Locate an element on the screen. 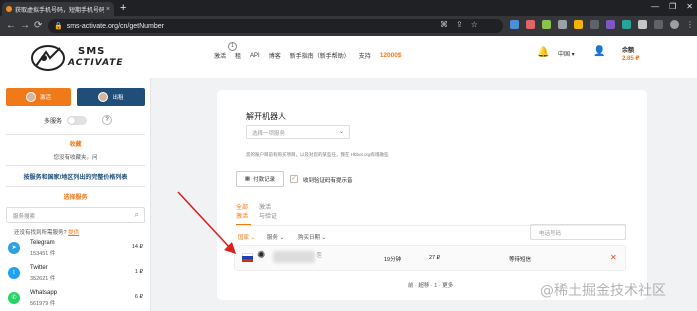 The image size is (697, 311). column-country: 国家 ⌄ is located at coordinates (246, 237).